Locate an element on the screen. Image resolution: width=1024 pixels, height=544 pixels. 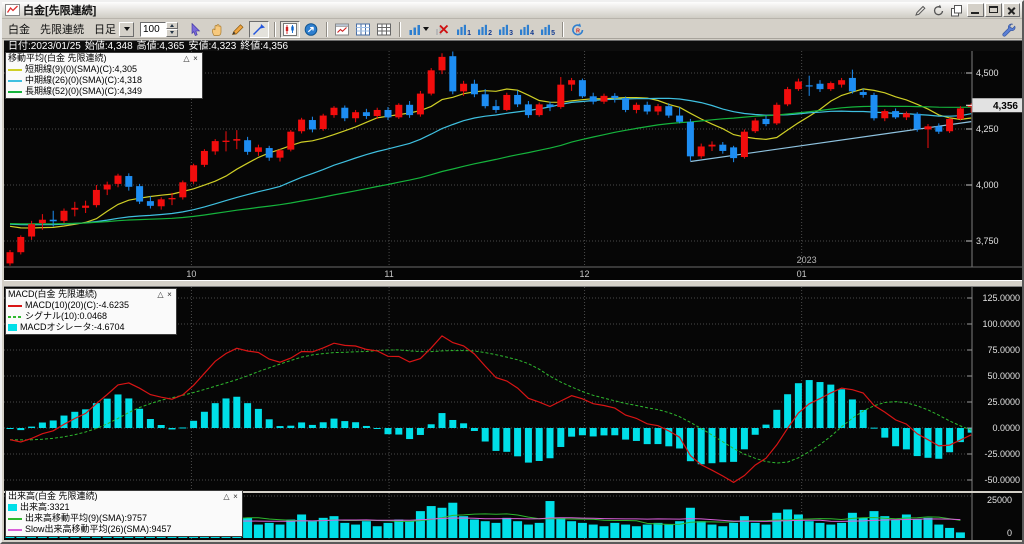
x-axis-strip: 10 11 12 01 is located at coordinates (513, 273).